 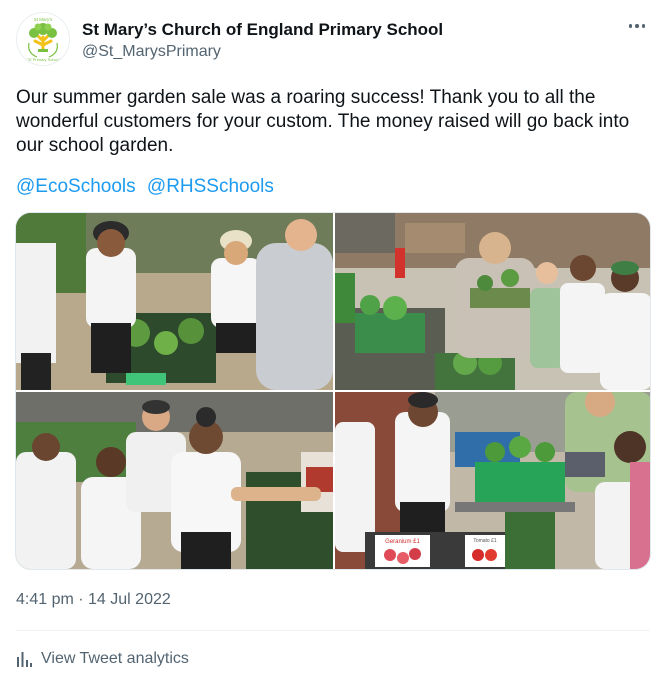 What do you see at coordinates (24, 659) in the screenshot?
I see `analytics-icon` at bounding box center [24, 659].